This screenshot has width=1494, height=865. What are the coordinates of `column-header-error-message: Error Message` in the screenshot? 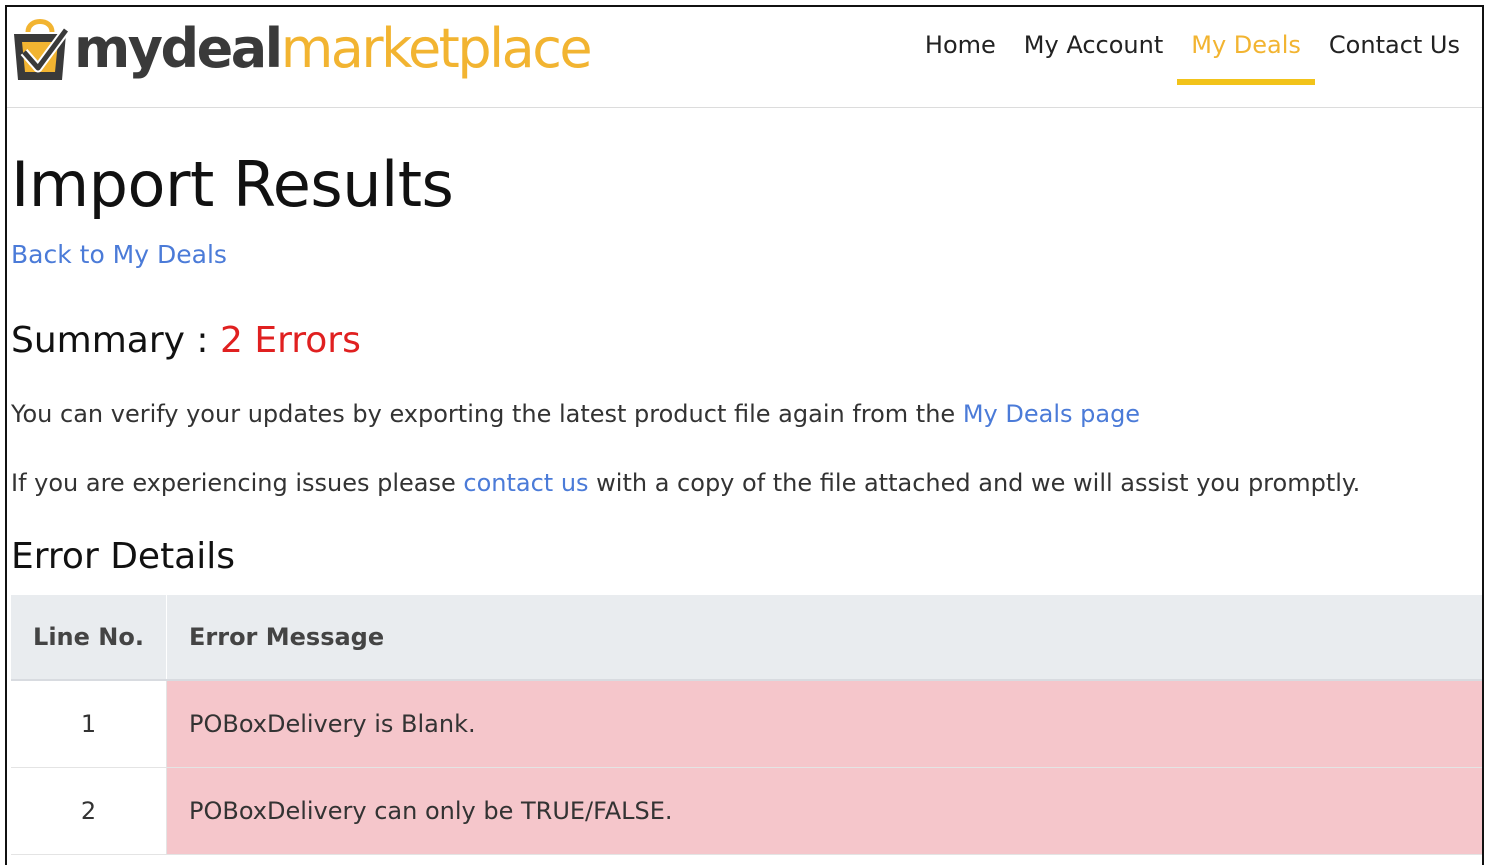 It's located at (824, 638).